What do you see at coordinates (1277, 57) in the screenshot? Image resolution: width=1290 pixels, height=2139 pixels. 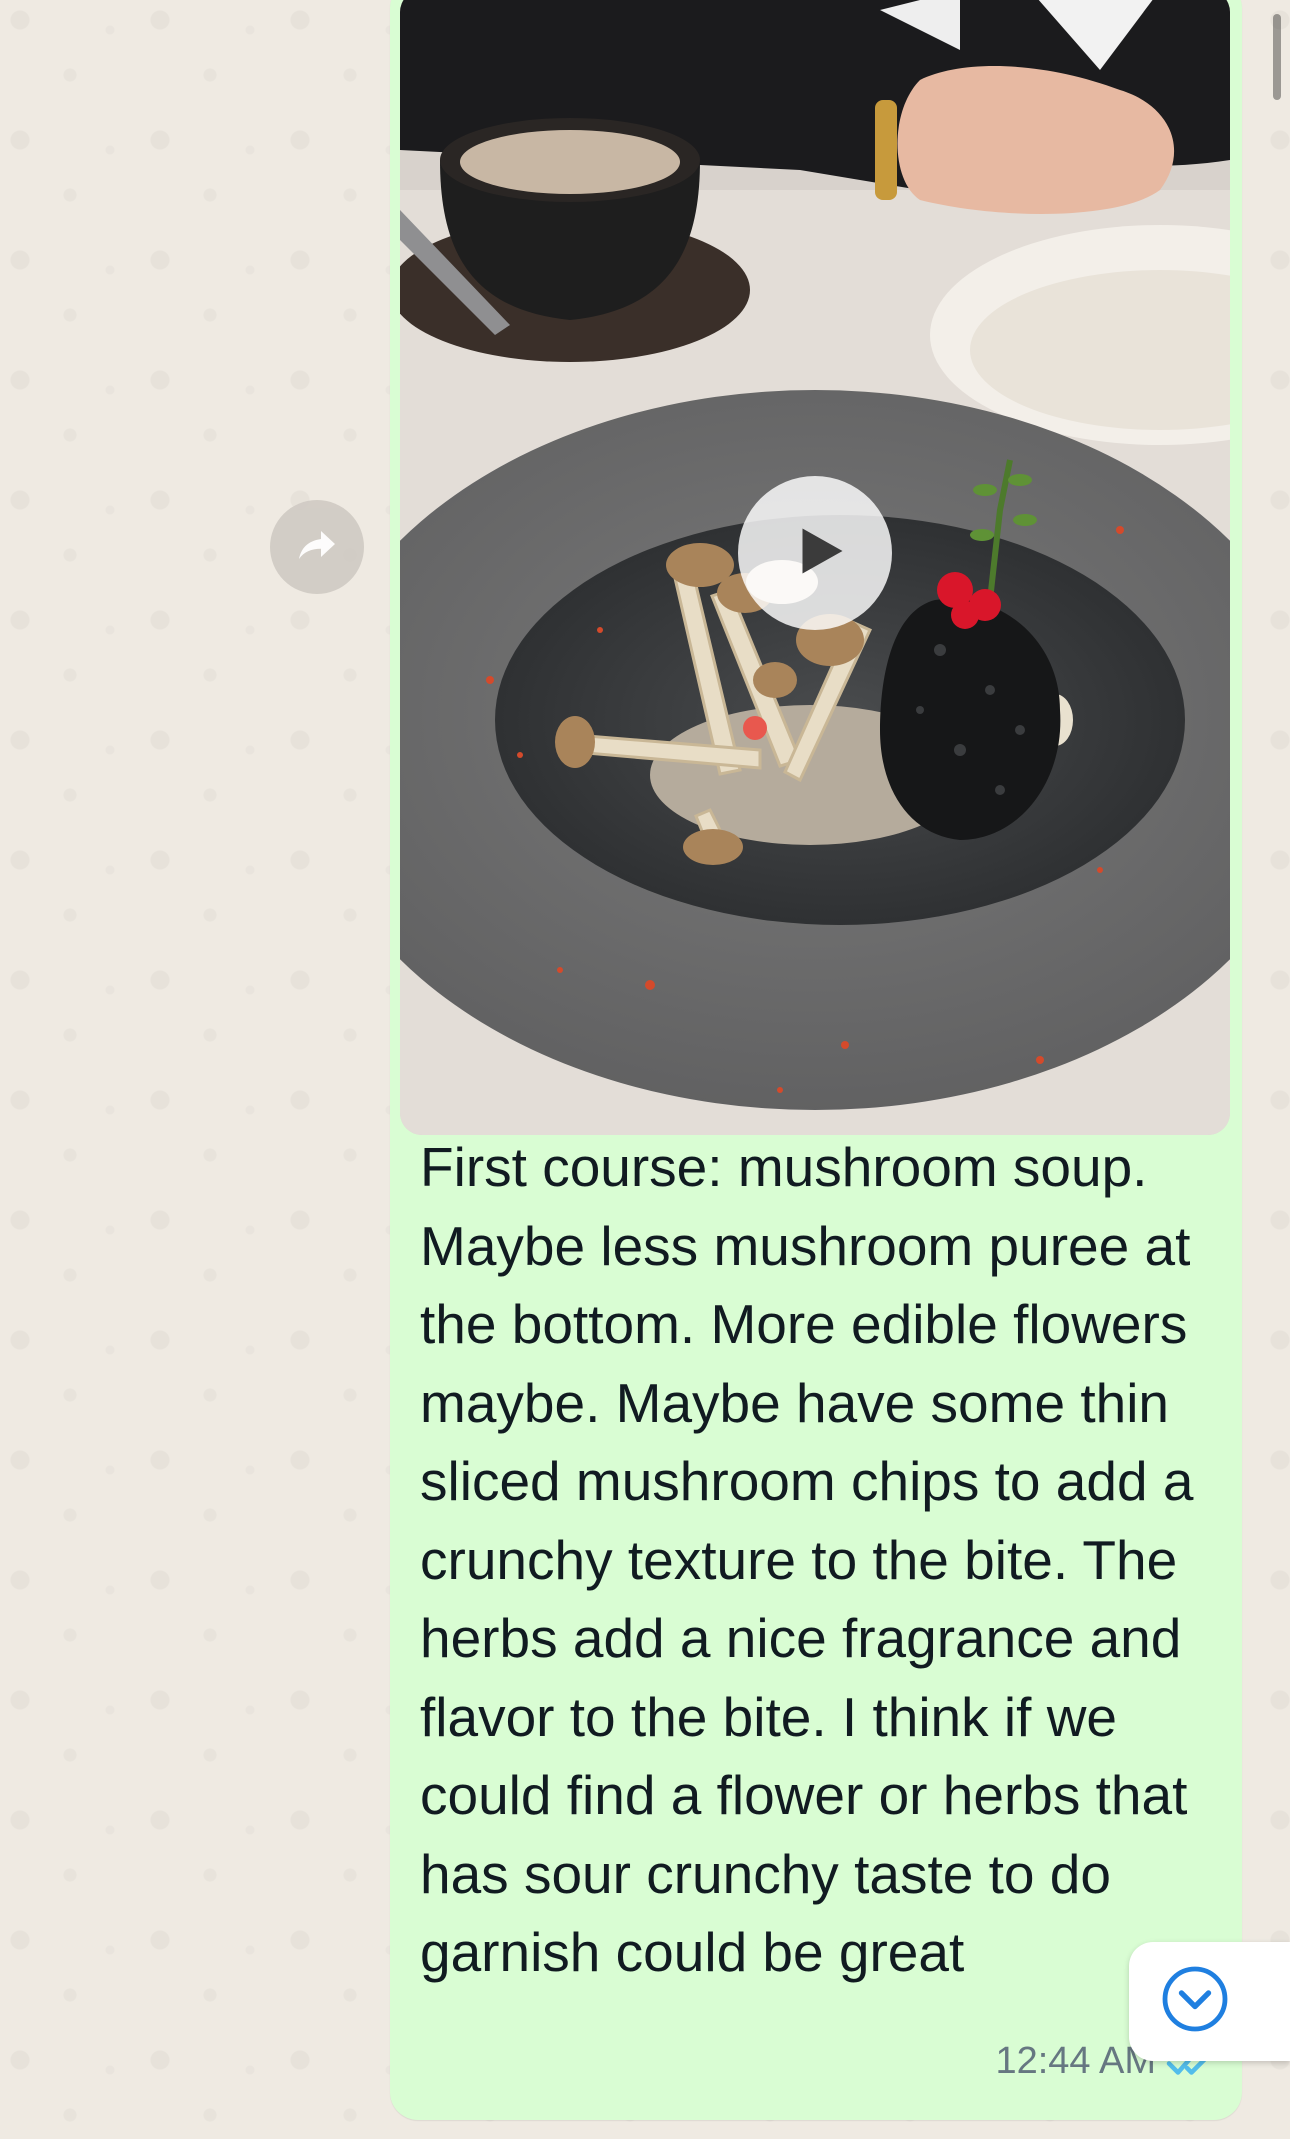 I see `scrollbar-thumb` at bounding box center [1277, 57].